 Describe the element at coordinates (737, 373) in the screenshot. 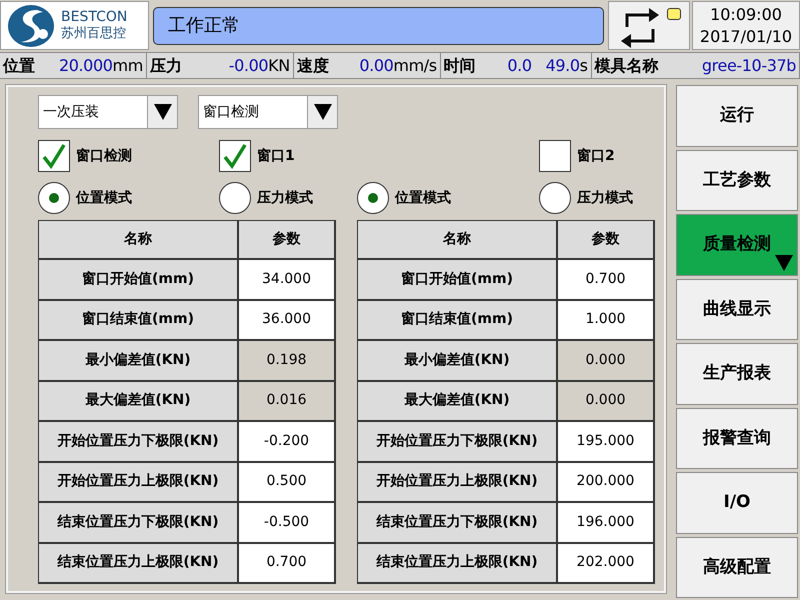

I see `nav-button: 生产报表` at that location.